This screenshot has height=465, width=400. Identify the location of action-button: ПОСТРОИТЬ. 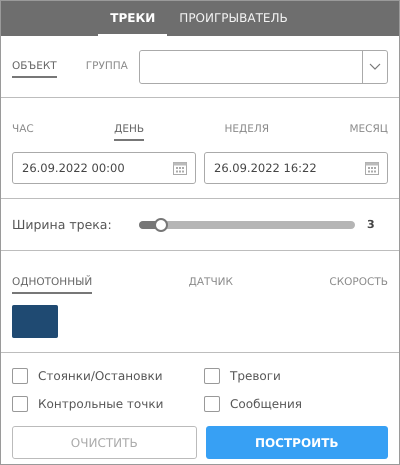
(297, 442).